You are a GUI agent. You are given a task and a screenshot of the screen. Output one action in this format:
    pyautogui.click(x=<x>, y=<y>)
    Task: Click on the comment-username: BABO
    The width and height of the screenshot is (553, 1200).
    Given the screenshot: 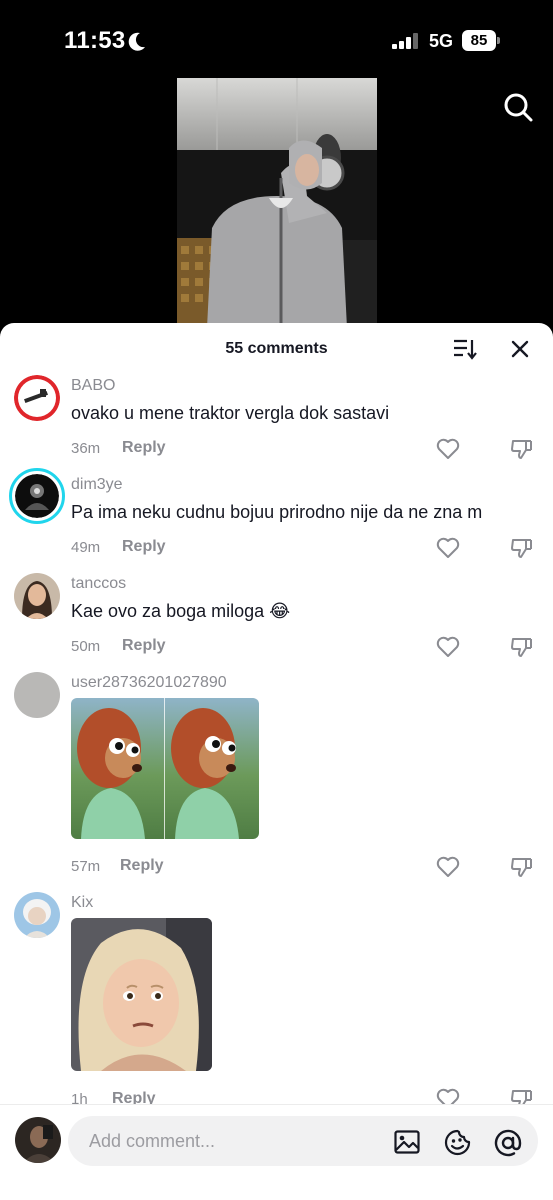 What is the action you would take?
    pyautogui.click(x=93, y=386)
    